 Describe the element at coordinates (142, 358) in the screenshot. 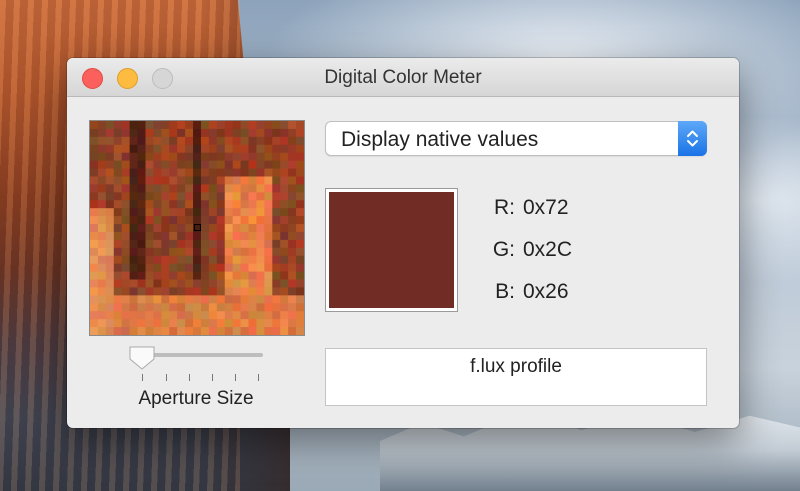

I see `aperture-size-slider-knob` at that location.